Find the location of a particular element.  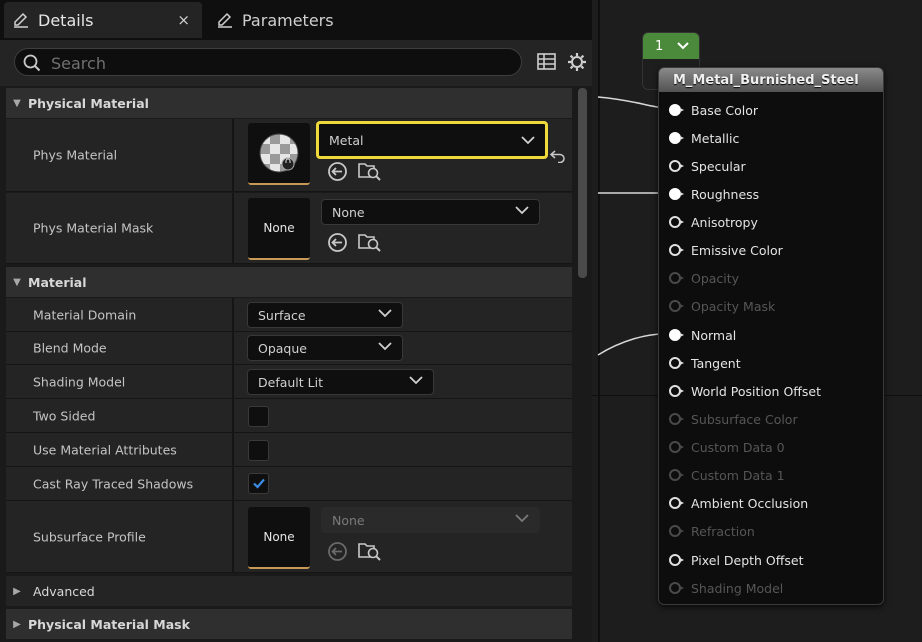

shading-model-dropdown: Default Lit is located at coordinates (340, 382).